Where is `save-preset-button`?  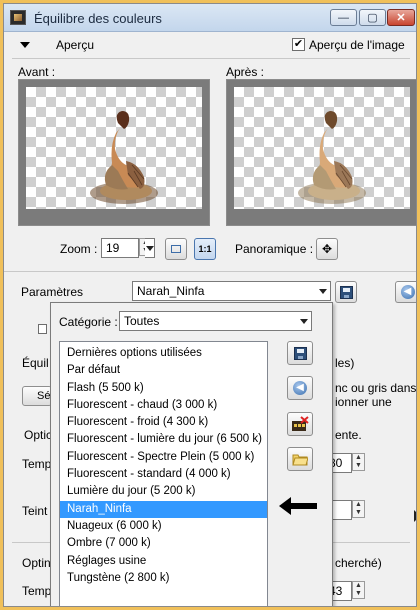
save-preset-button is located at coordinates (346, 292).